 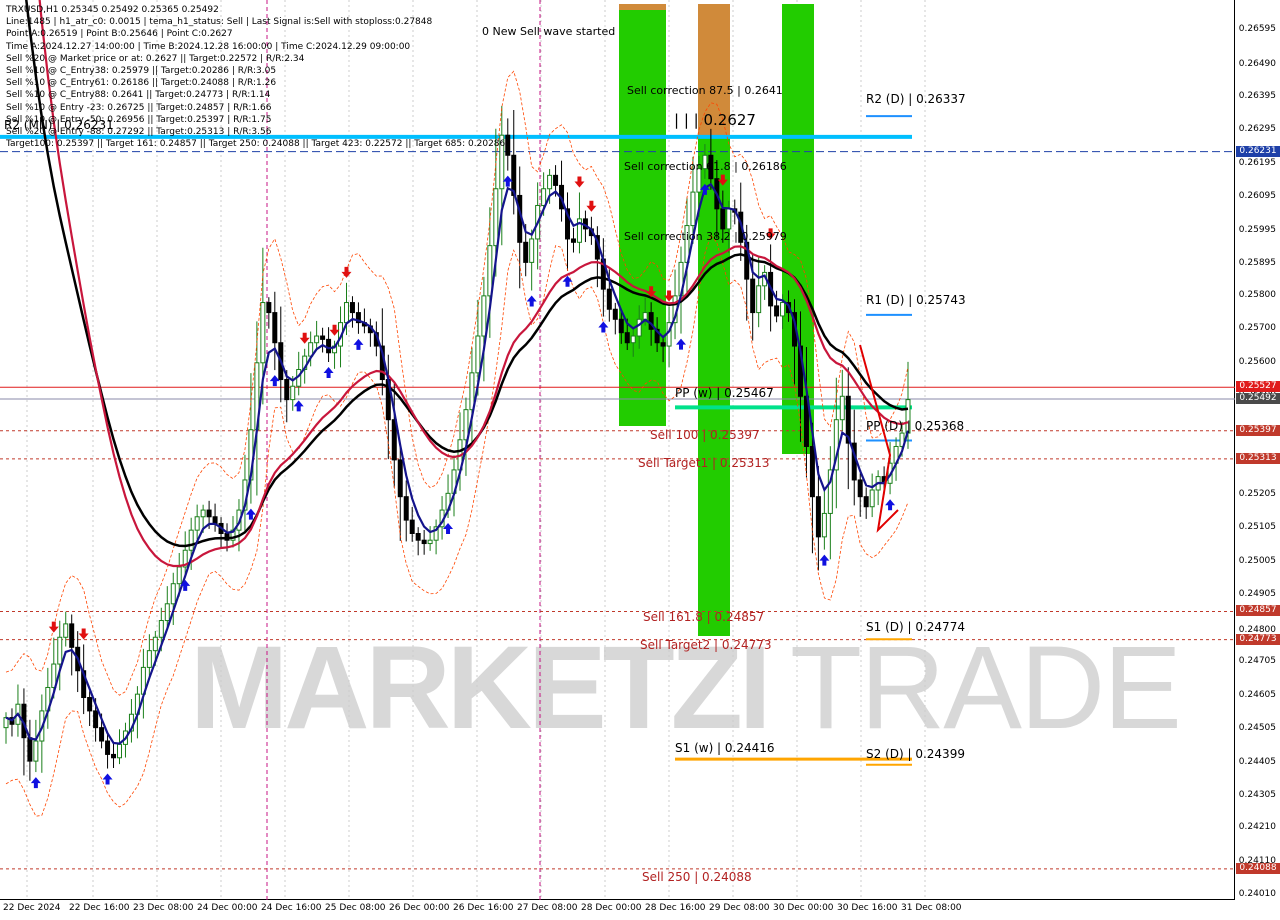 I want to click on price-tick-label: 0.24505, so click(x=1257, y=728).